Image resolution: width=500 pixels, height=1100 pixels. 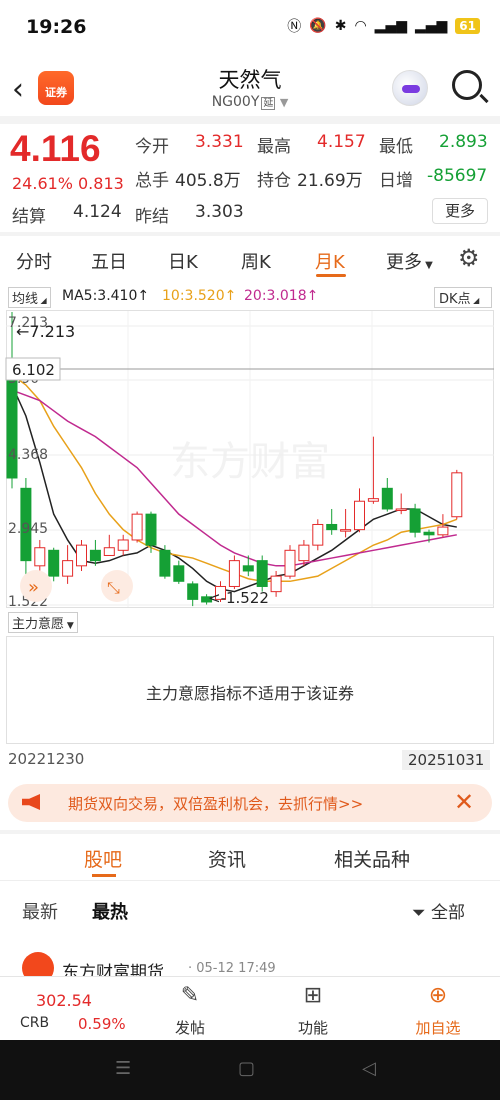 I want to click on indicator-select-button: 主力意愿 ▼, so click(x=43, y=622).